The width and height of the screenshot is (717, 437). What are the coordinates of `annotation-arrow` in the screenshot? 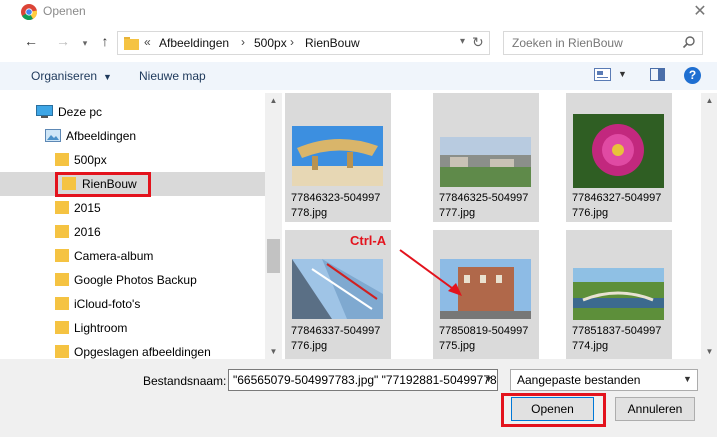 It's located at (430, 272).